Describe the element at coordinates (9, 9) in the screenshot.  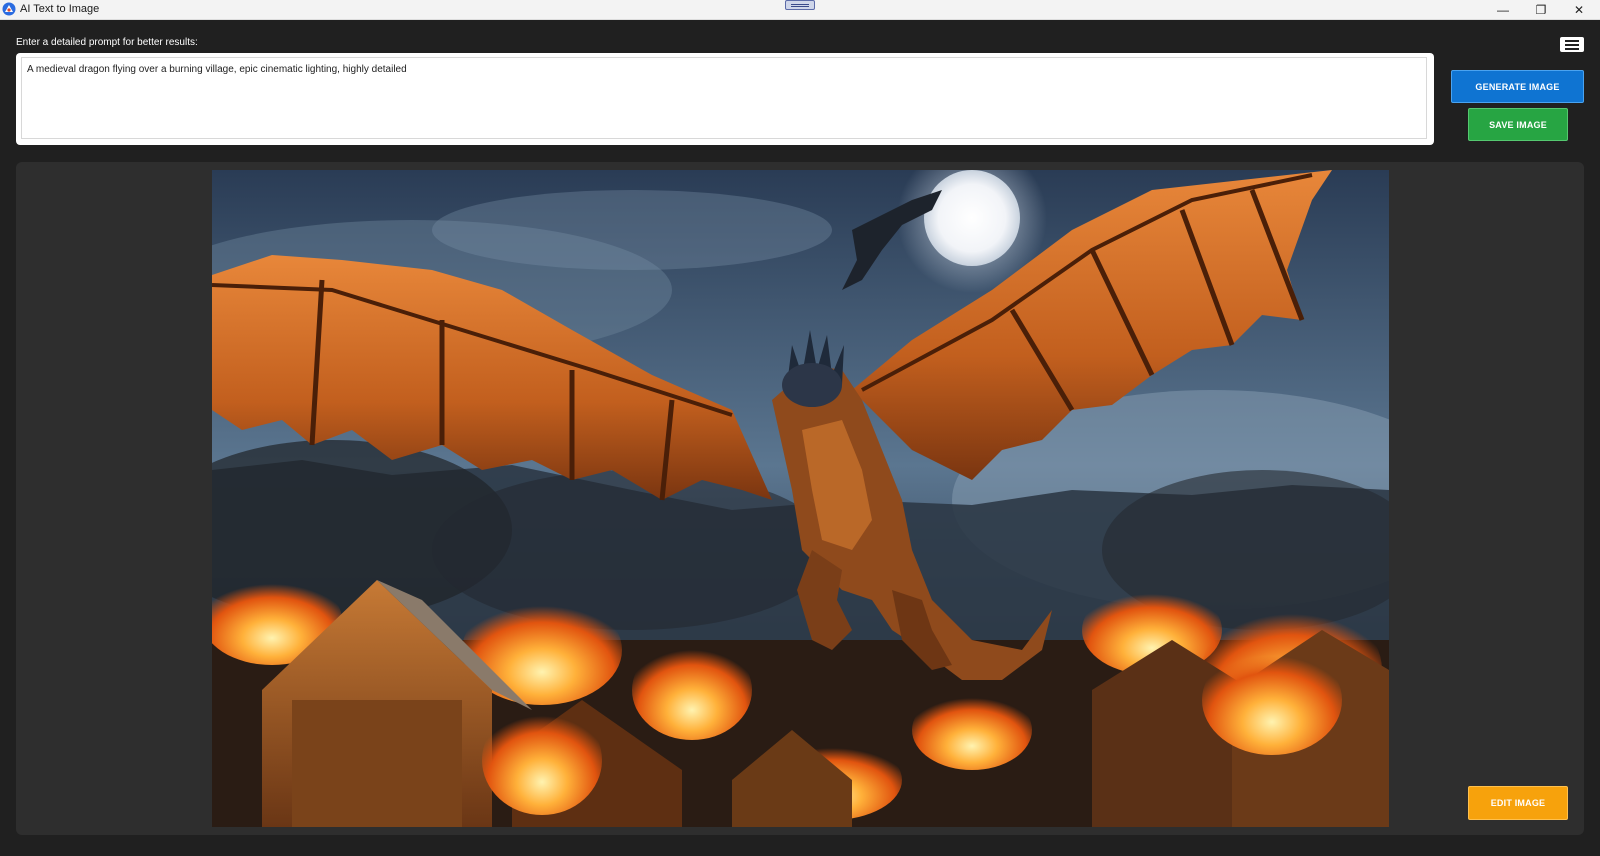
I see `app-logo-icon` at that location.